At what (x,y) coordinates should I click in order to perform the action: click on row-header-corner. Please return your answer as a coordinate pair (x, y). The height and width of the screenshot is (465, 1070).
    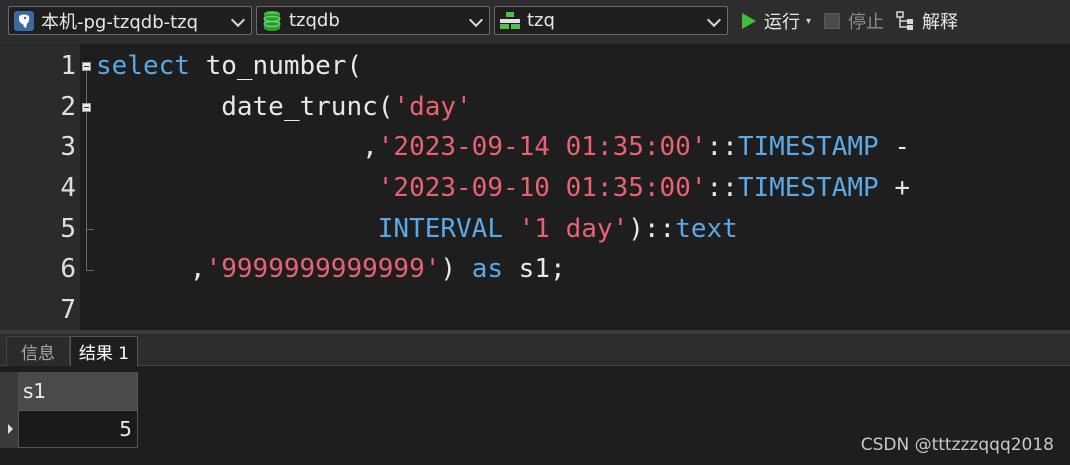
    Looking at the image, I should click on (9, 391).